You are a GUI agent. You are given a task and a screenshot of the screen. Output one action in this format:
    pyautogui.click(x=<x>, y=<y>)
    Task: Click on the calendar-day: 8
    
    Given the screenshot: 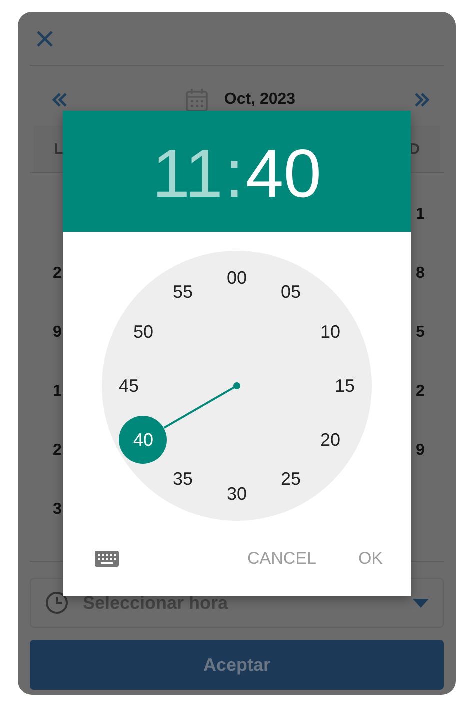 What is the action you would take?
    pyautogui.click(x=420, y=273)
    